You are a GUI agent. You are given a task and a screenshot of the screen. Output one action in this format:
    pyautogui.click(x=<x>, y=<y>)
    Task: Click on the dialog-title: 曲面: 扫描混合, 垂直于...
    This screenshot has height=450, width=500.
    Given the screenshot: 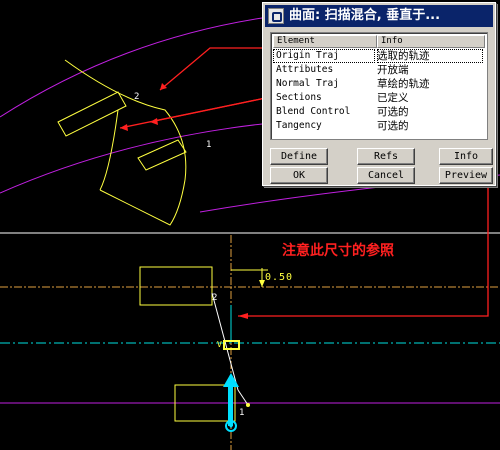 What is the action you would take?
    pyautogui.click(x=365, y=15)
    